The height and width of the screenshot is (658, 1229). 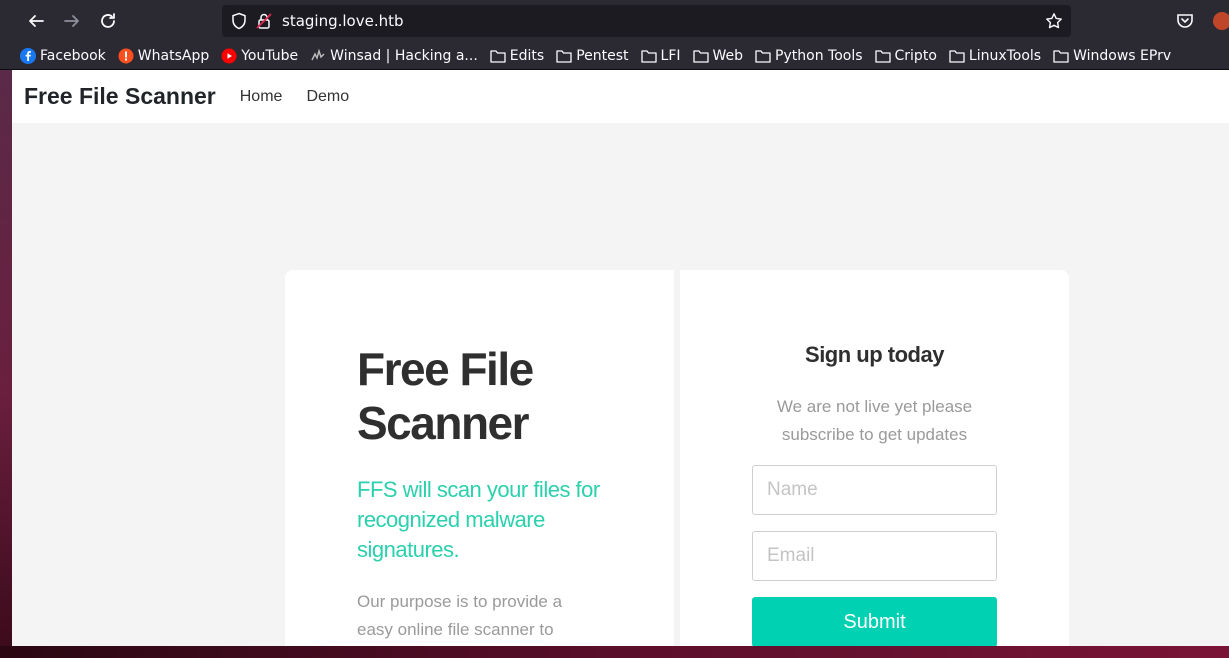 I want to click on arrow-left-icon, so click(x=36, y=21).